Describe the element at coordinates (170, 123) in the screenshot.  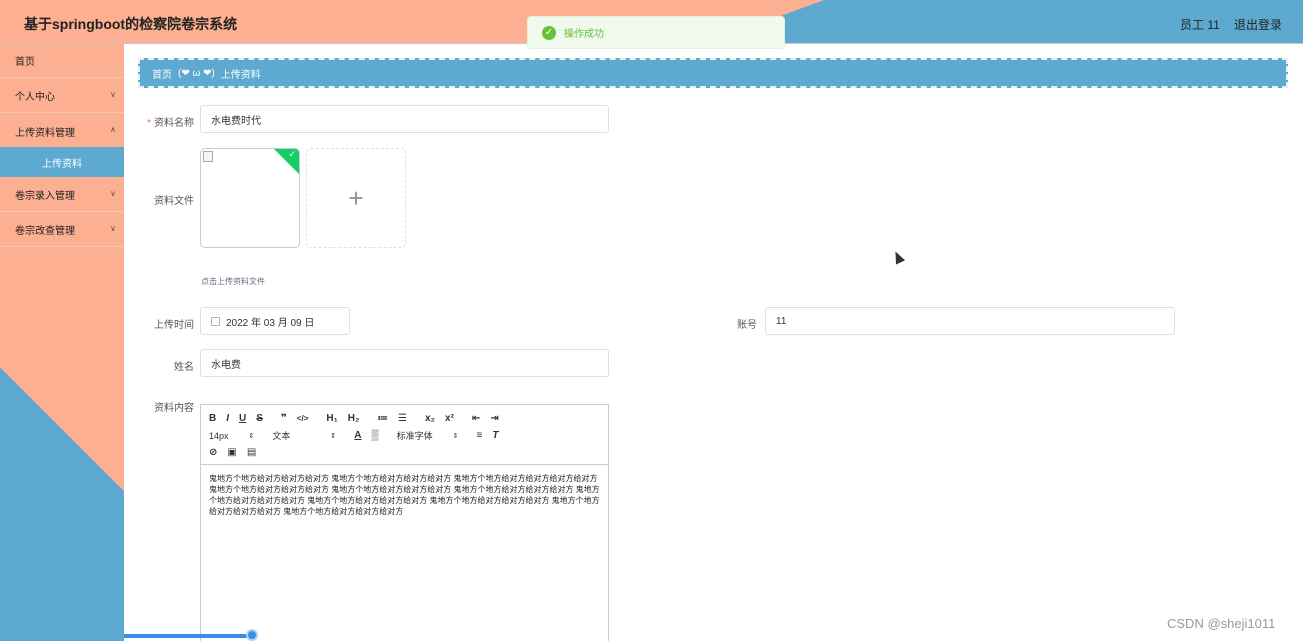
I see `name-label: * 资料名称` at that location.